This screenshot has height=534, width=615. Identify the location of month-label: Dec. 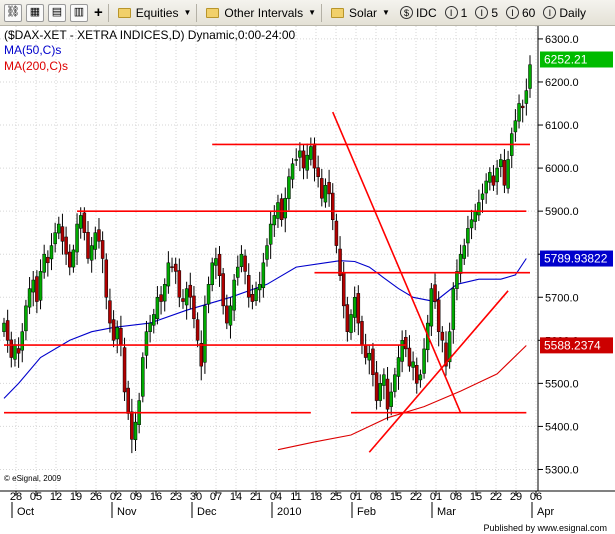
(207, 512).